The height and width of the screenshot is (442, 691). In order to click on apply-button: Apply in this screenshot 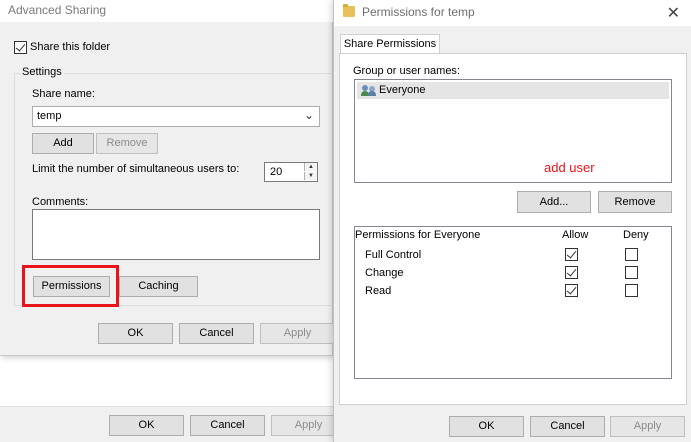, I will do `click(297, 333)`.